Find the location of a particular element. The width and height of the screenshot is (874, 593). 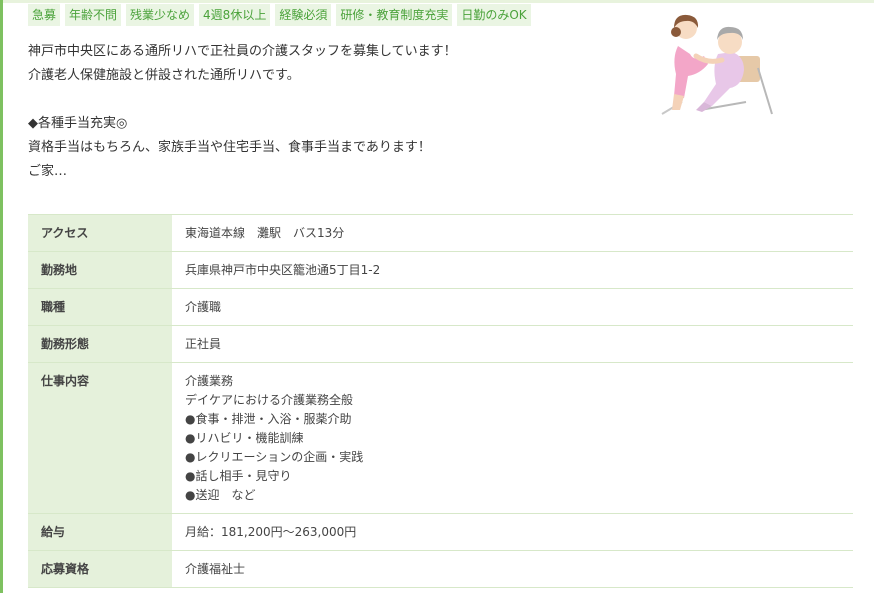

left-accent-bar is located at coordinates (1, 296).